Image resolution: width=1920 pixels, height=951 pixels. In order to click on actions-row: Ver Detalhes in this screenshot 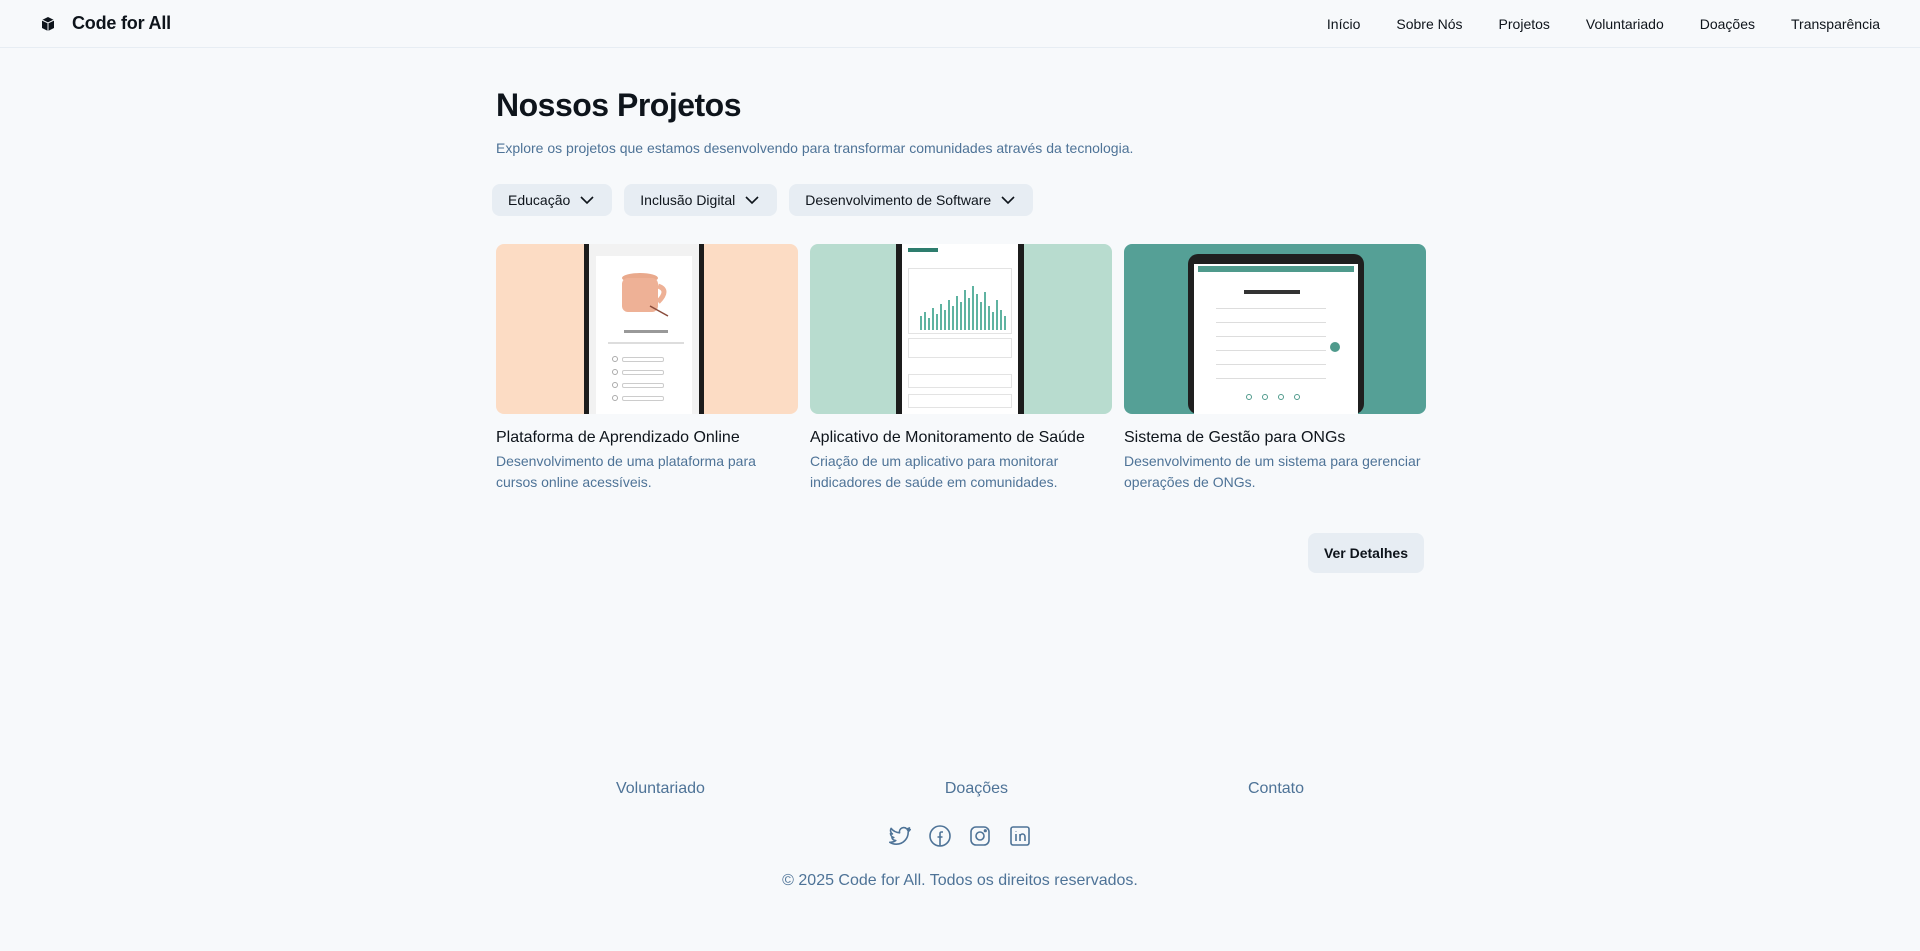, I will do `click(960, 553)`.